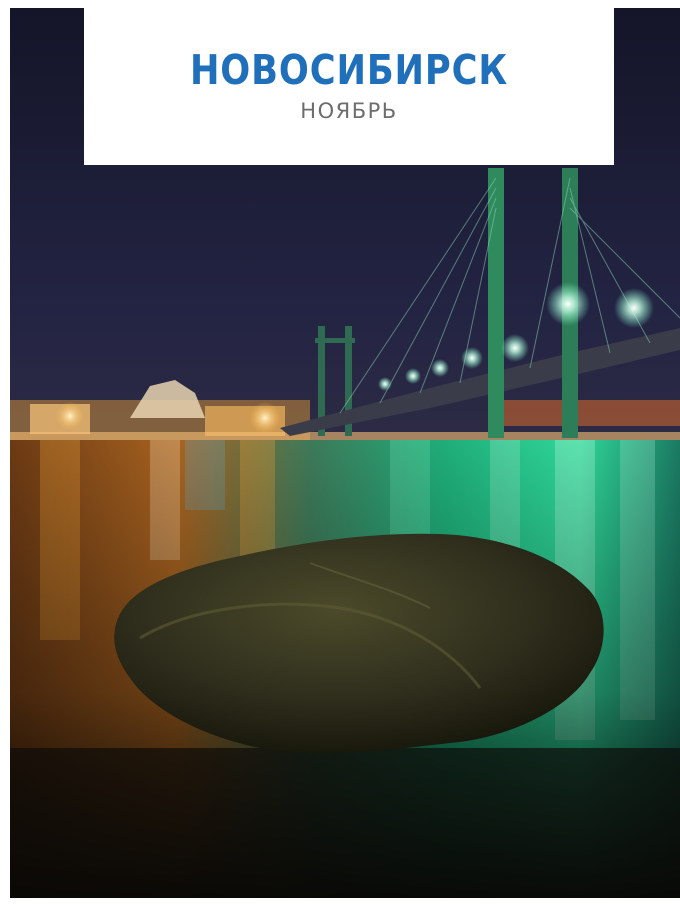 The image size is (680, 907). Describe the element at coordinates (349, 70) in the screenshot. I see `city-title: НОВОСИБИРСК` at that location.